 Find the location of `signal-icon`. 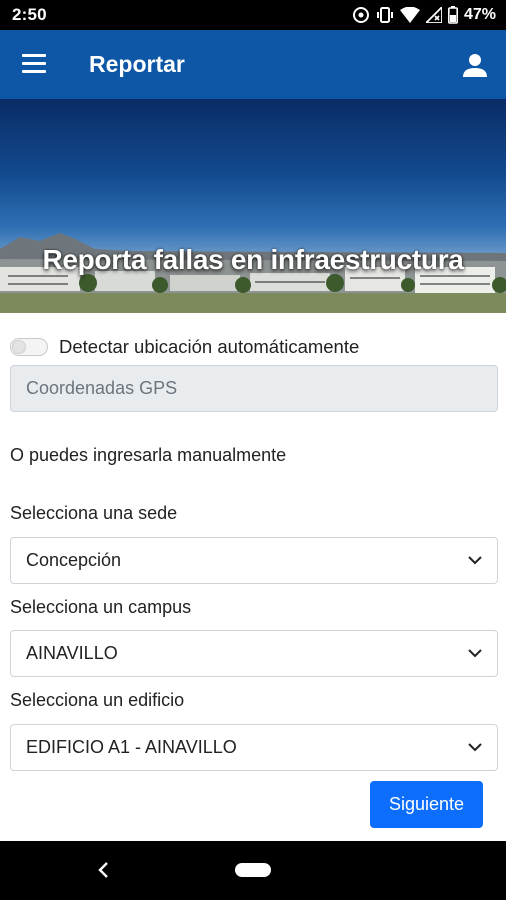

signal-icon is located at coordinates (433, 15).